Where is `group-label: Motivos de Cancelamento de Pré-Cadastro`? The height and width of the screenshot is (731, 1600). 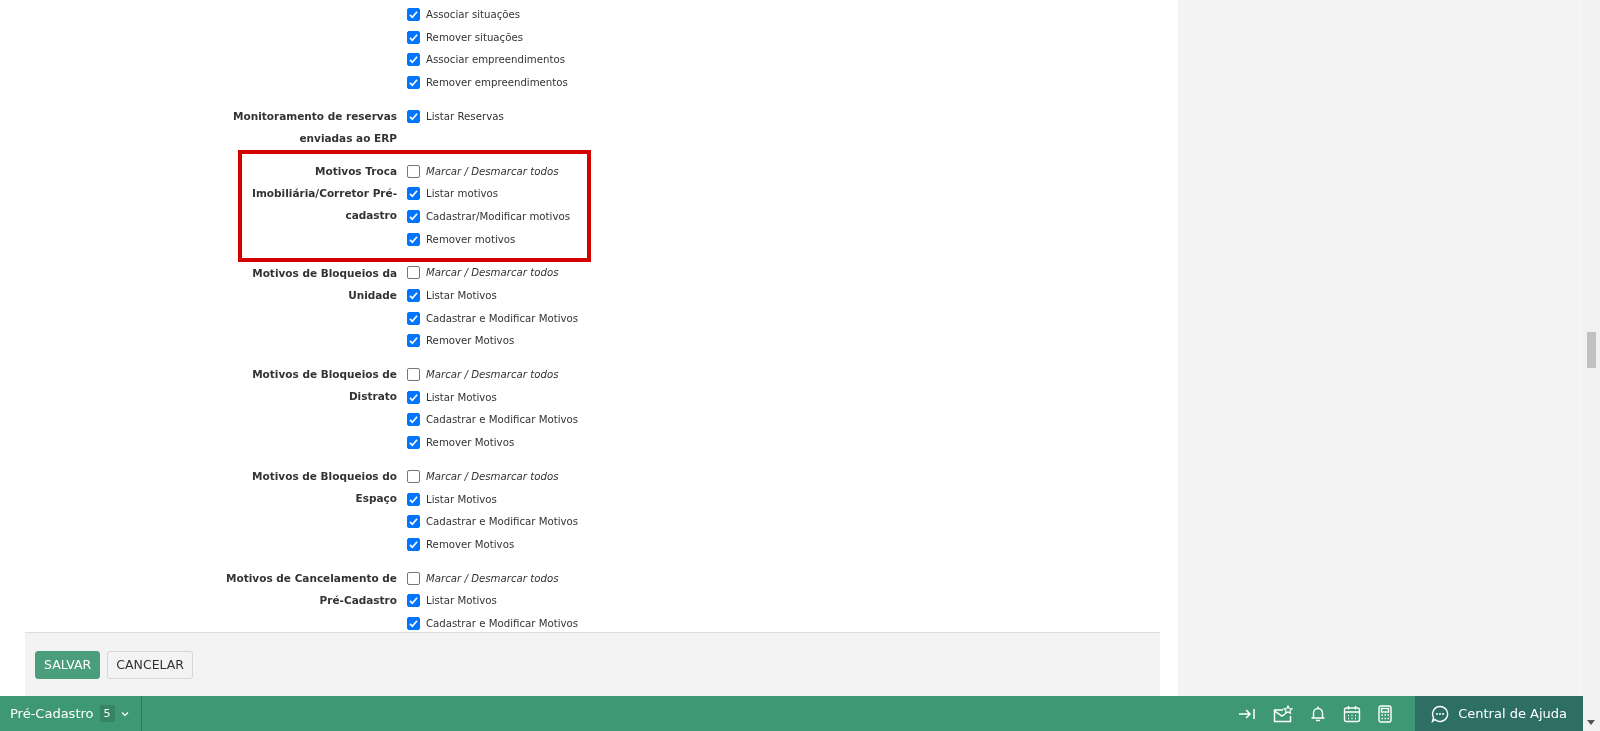
group-label: Motivos de Cancelamento de Pré-Cadastro is located at coordinates (311, 589).